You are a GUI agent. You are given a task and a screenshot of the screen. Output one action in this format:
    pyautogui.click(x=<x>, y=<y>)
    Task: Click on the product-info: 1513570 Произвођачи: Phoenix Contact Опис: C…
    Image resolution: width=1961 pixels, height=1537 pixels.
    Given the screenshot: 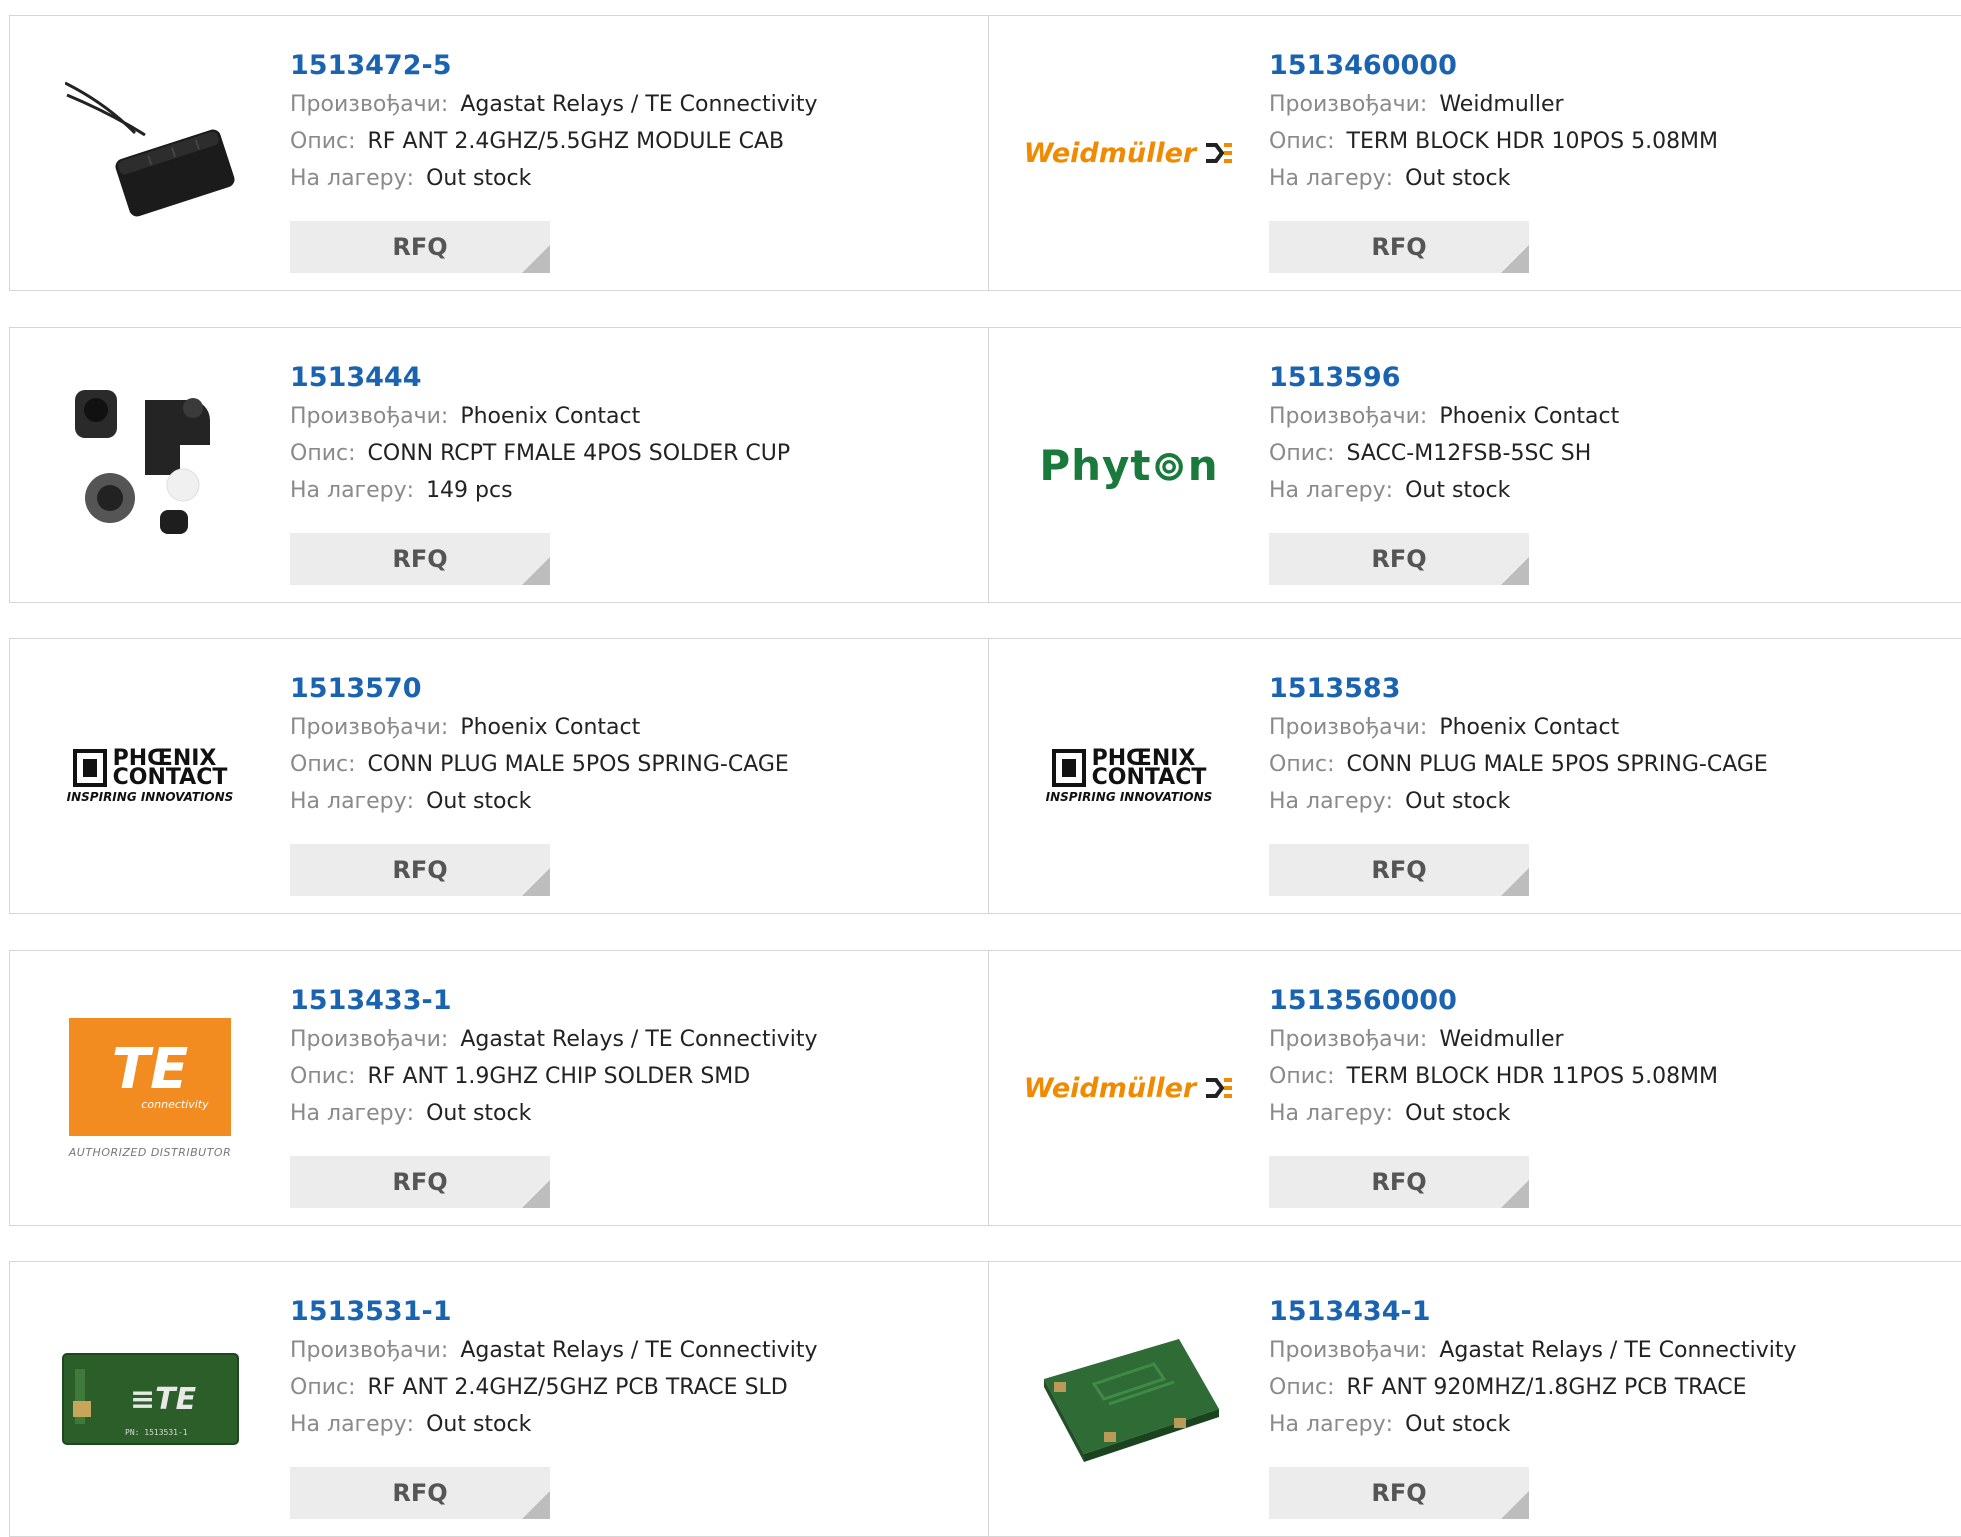 What is the action you would take?
    pyautogui.click(x=539, y=744)
    